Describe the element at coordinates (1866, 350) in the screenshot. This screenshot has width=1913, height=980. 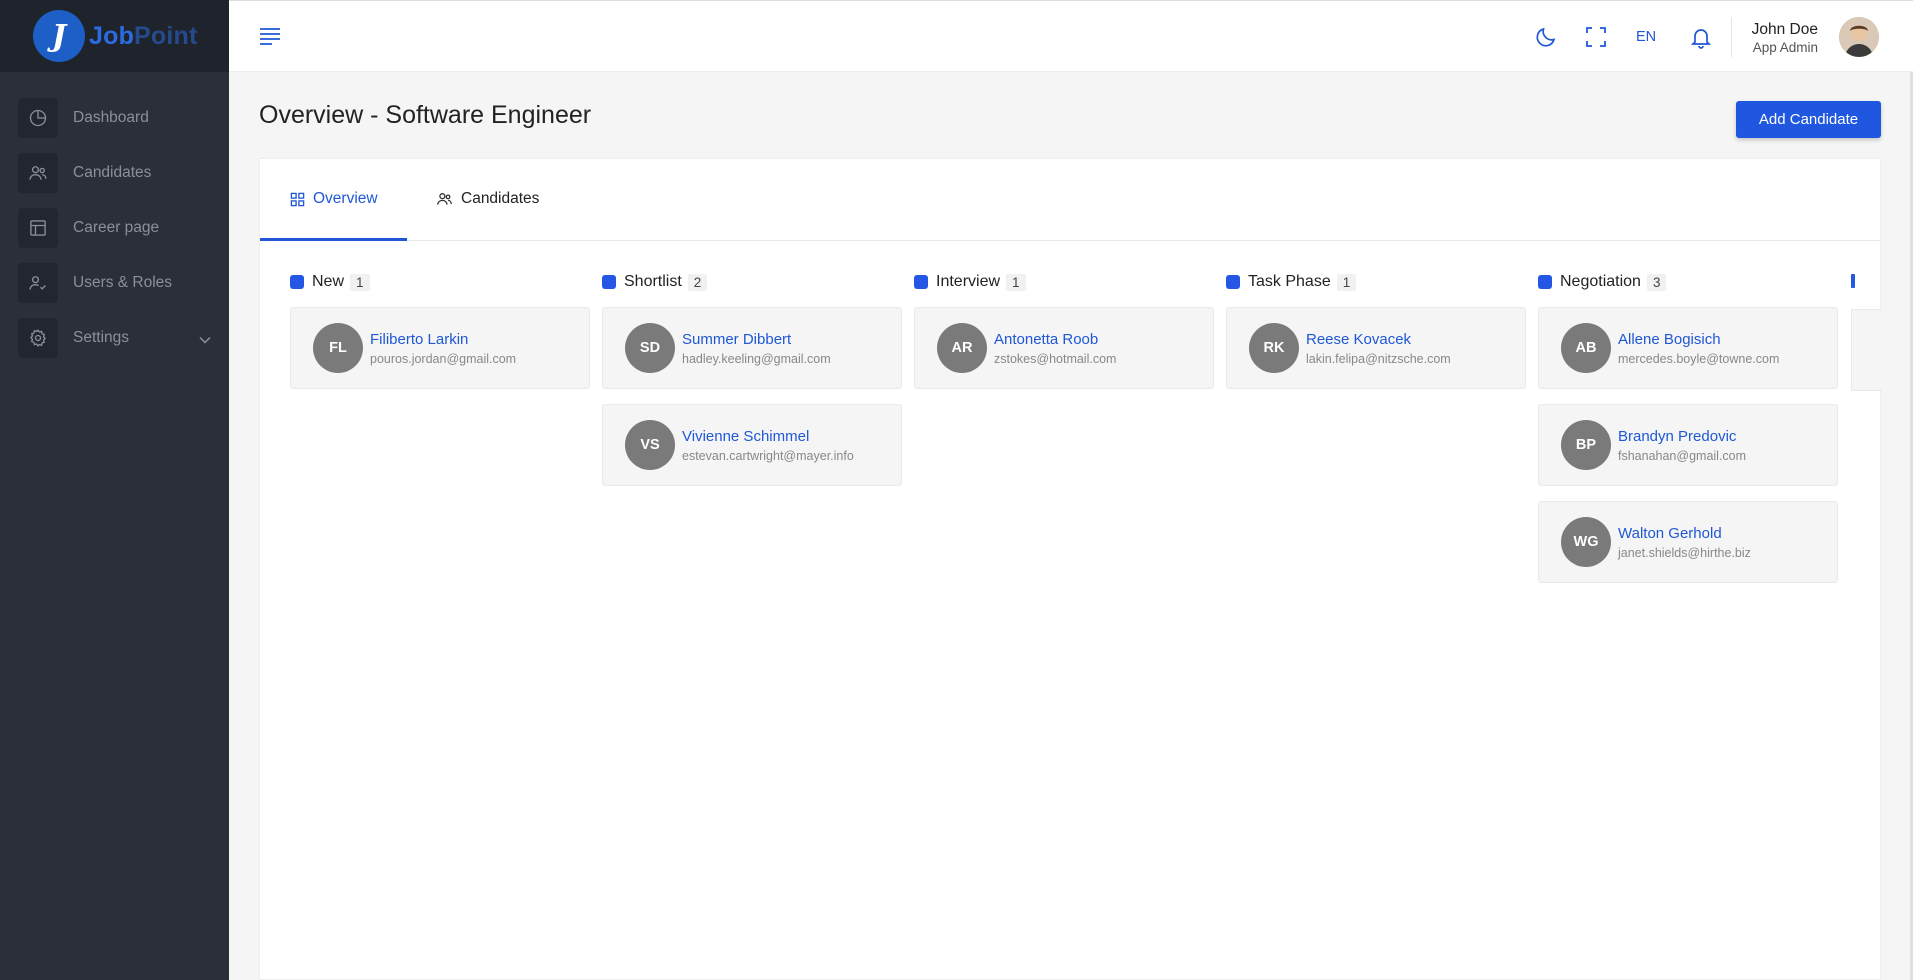
I see `candidate-card` at that location.